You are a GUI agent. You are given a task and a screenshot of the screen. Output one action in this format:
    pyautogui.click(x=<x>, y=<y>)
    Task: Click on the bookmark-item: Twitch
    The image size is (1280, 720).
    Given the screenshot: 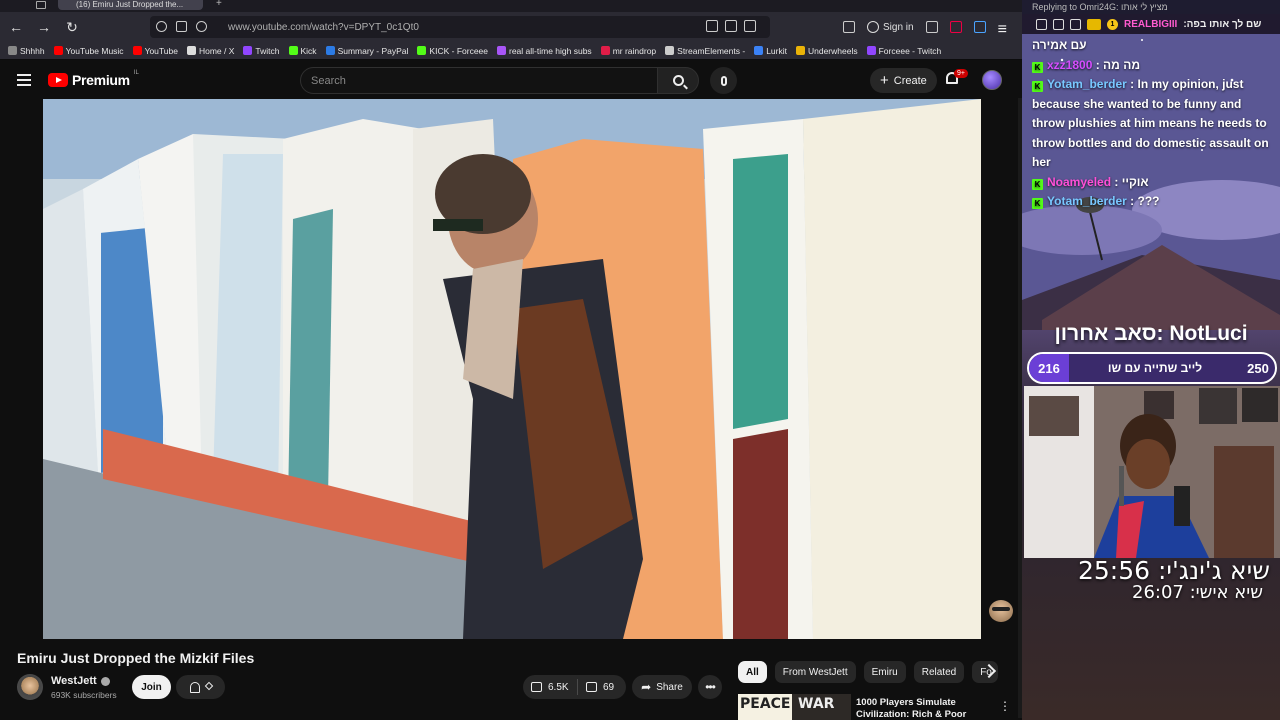 What is the action you would take?
    pyautogui.click(x=261, y=51)
    